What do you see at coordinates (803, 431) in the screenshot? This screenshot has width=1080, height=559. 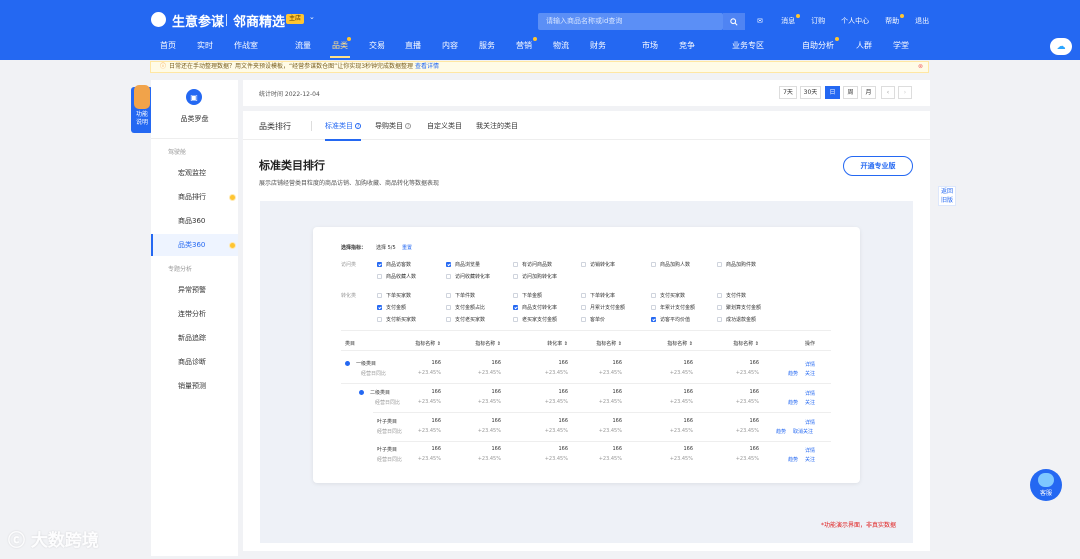 I see `follow-link: 取消关注` at bounding box center [803, 431].